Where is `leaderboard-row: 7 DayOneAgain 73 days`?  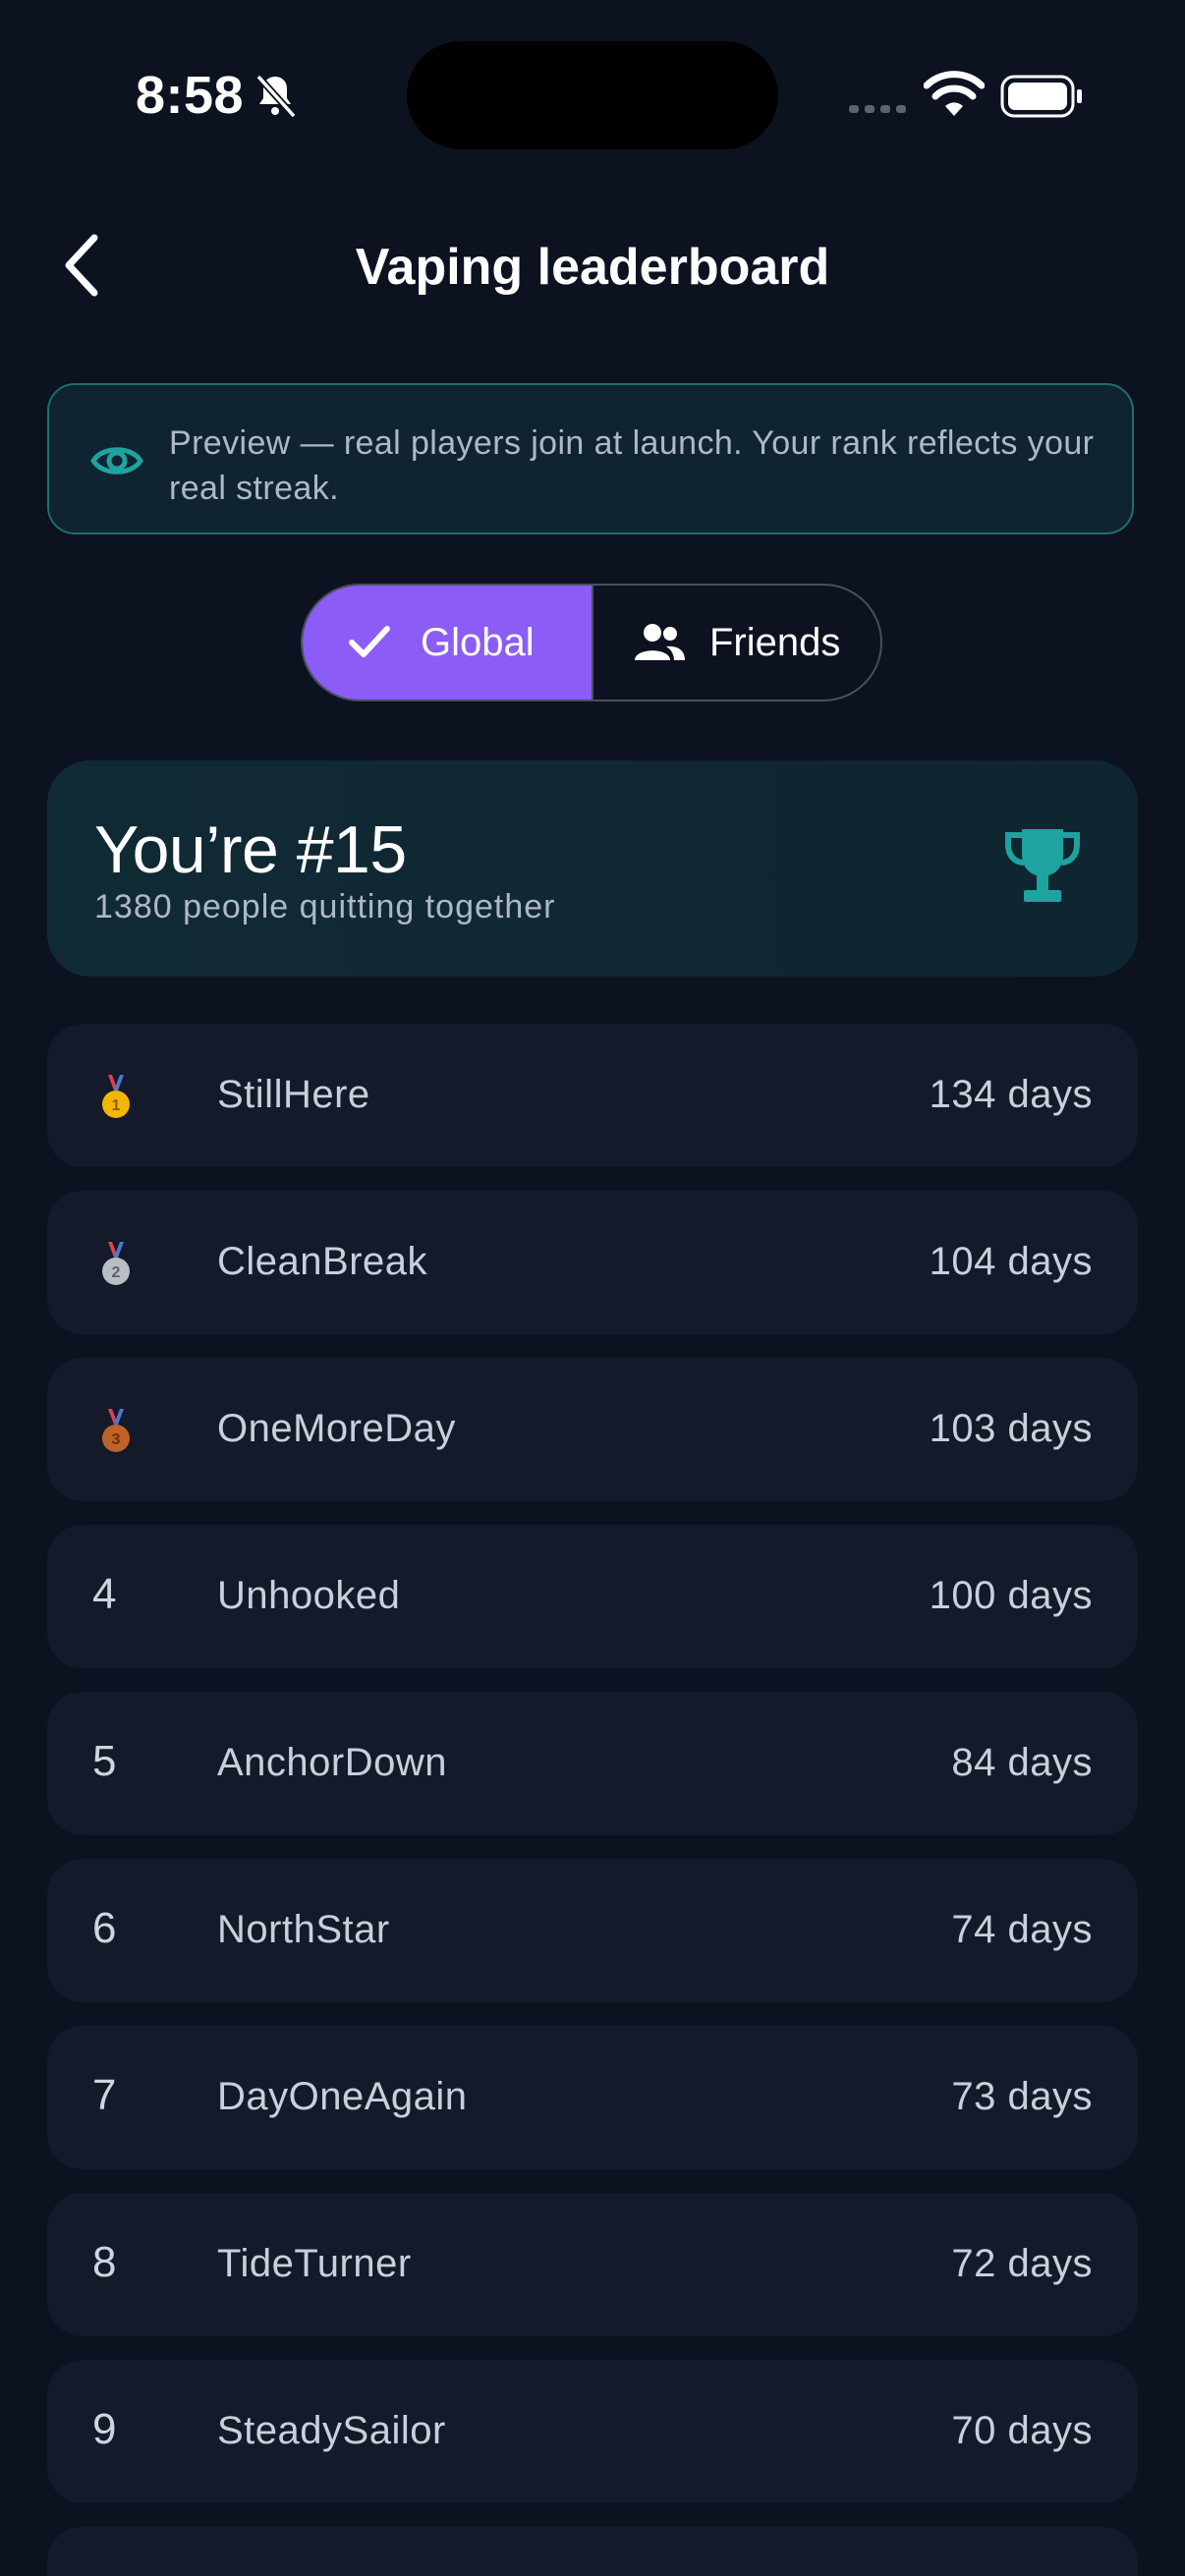
leaderboard-row: 7 DayOneAgain 73 days is located at coordinates (592, 2097).